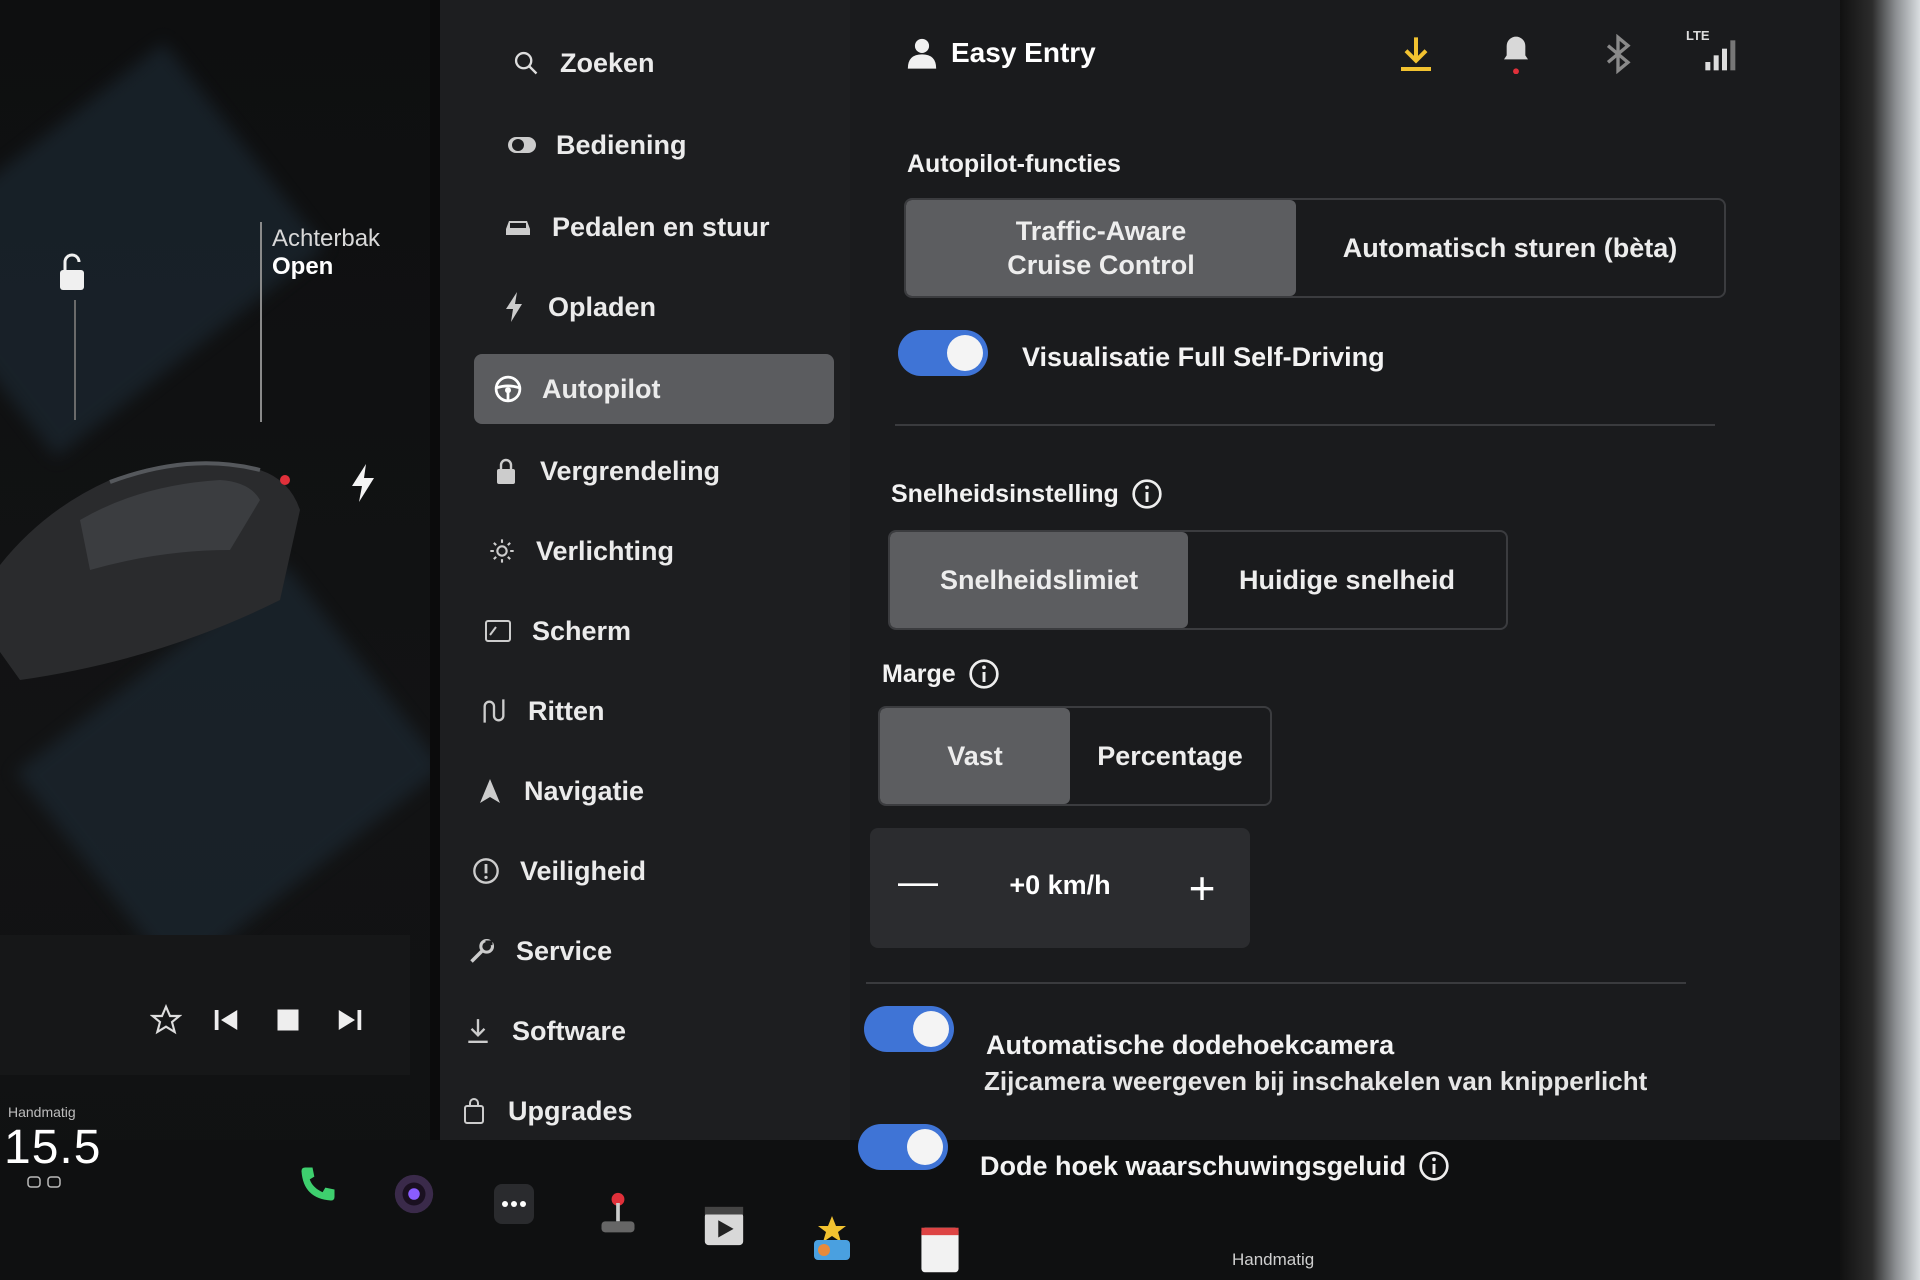  What do you see at coordinates (1618, 54) in the screenshot?
I see `bluetooth-icon` at bounding box center [1618, 54].